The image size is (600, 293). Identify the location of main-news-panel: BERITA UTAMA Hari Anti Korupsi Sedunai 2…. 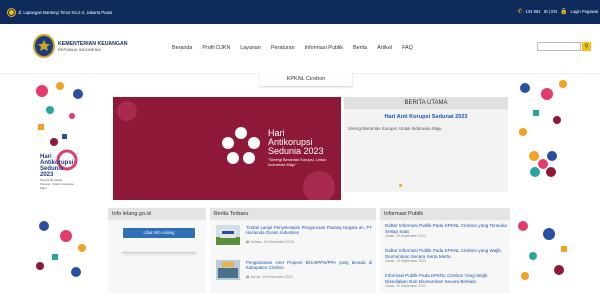
(426, 144).